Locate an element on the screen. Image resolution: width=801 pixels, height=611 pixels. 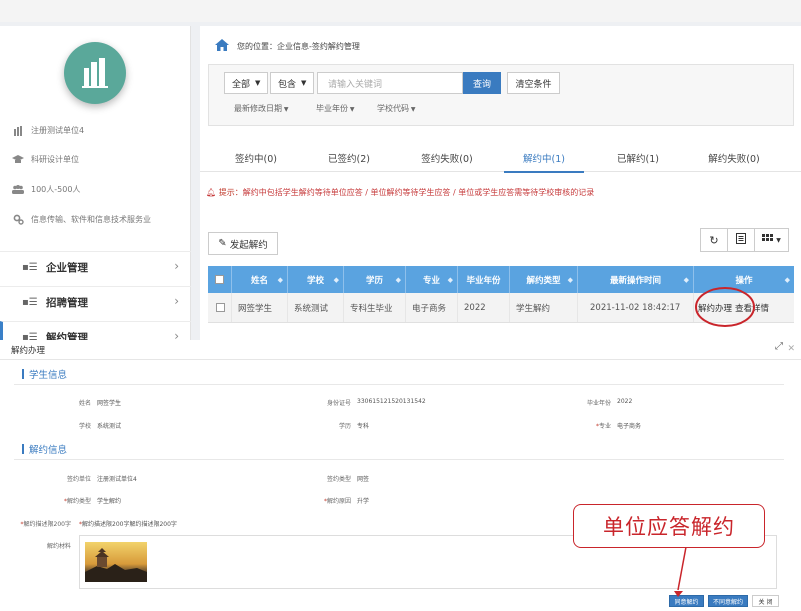
field-value-school: 系统测试 is located at coordinates (109, 426).